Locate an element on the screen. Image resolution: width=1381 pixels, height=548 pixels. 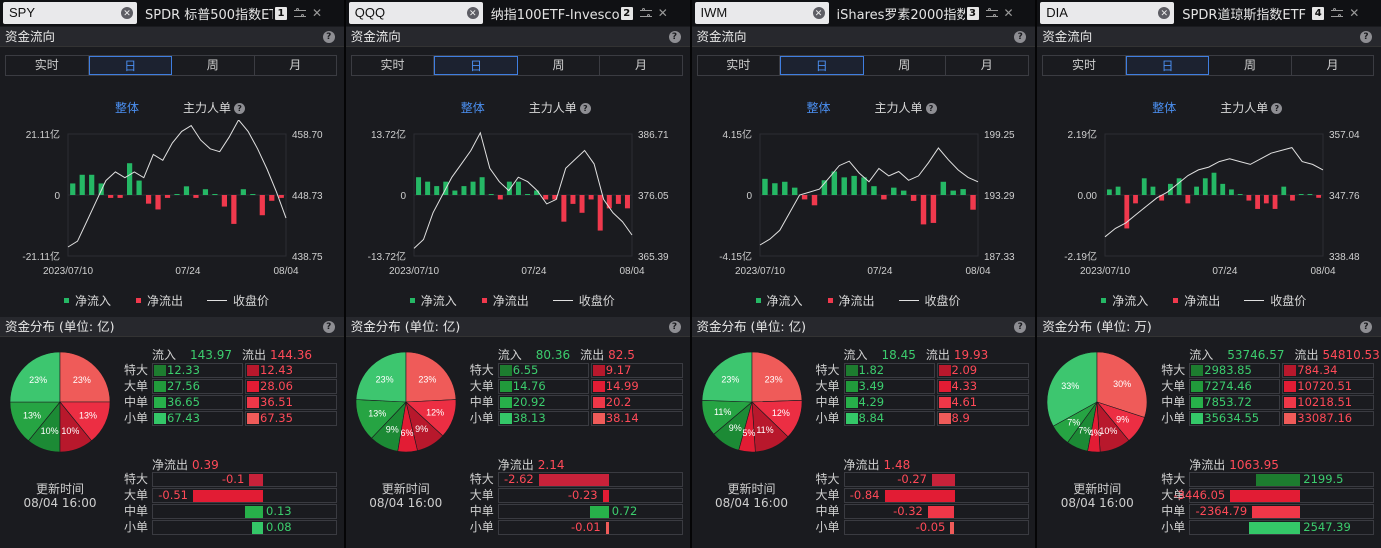
ticker-input: QQQ ✕ is located at coordinates (415, 13).